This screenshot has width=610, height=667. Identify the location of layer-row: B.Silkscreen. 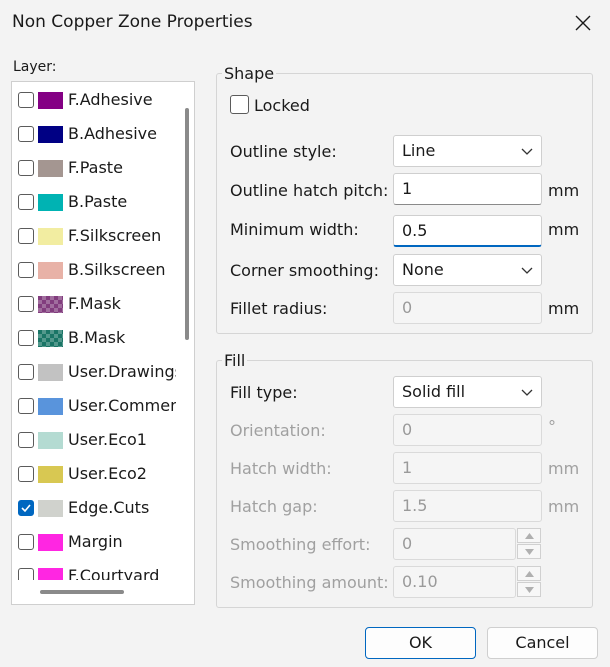
(94, 271).